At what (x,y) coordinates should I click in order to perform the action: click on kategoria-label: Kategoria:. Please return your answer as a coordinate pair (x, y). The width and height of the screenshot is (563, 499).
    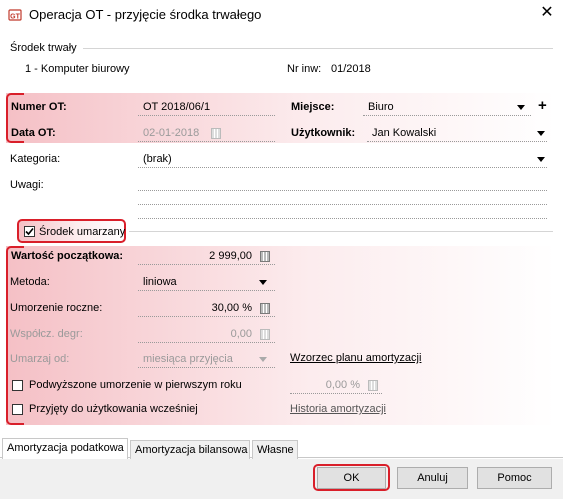
    Looking at the image, I should click on (35, 159).